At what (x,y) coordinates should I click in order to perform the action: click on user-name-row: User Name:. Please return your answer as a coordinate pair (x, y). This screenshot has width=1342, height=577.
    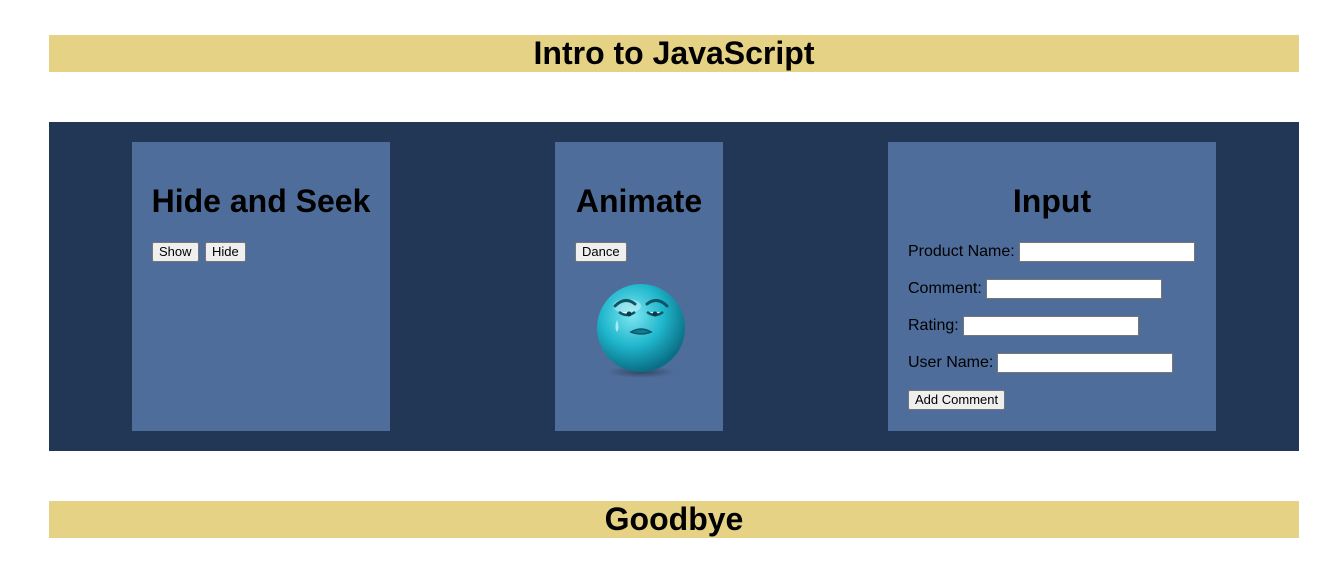
    Looking at the image, I should click on (1041, 363).